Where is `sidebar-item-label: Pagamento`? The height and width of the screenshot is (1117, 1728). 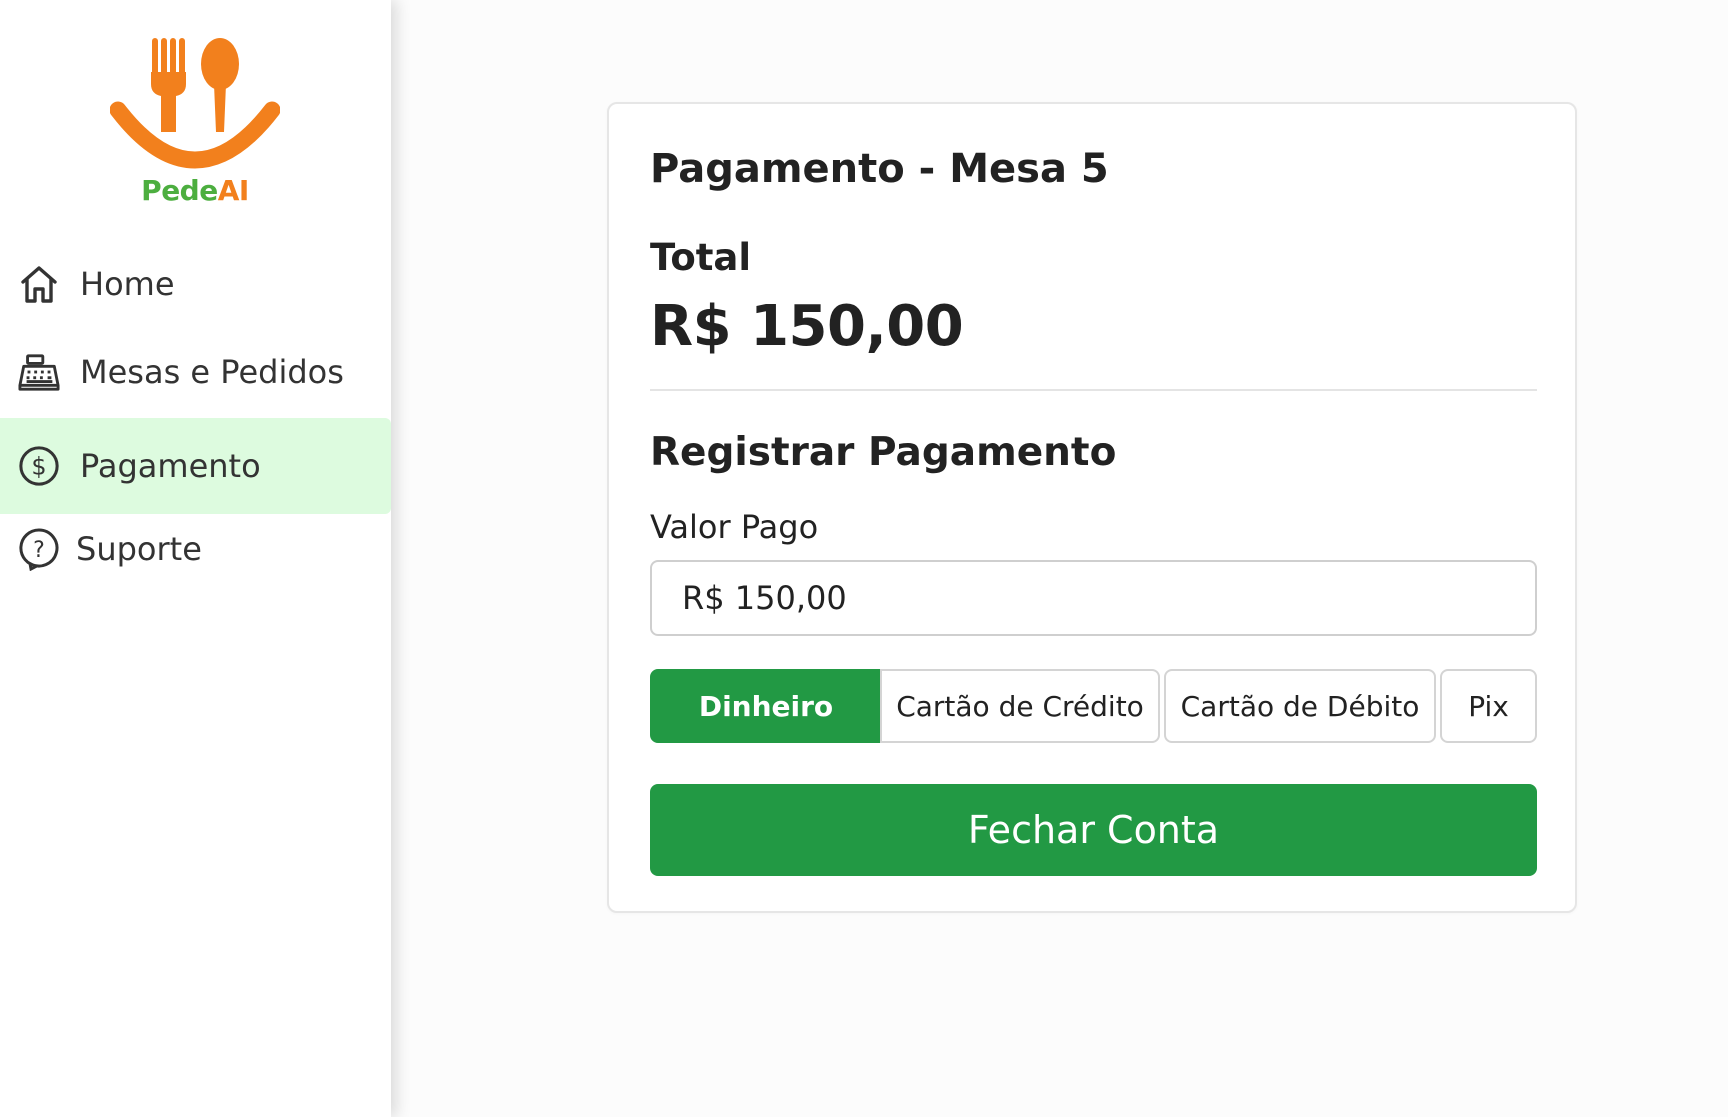
sidebar-item-label: Pagamento is located at coordinates (170, 466).